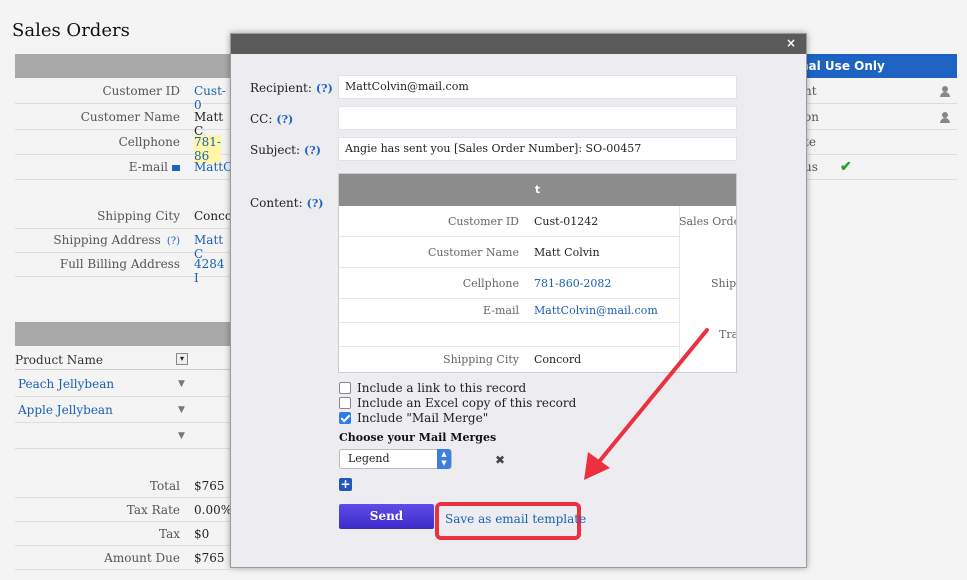 Image resolution: width=967 pixels, height=580 pixels. Describe the element at coordinates (515, 519) in the screenshot. I see `save-as-email-template-link: Save as email template` at that location.